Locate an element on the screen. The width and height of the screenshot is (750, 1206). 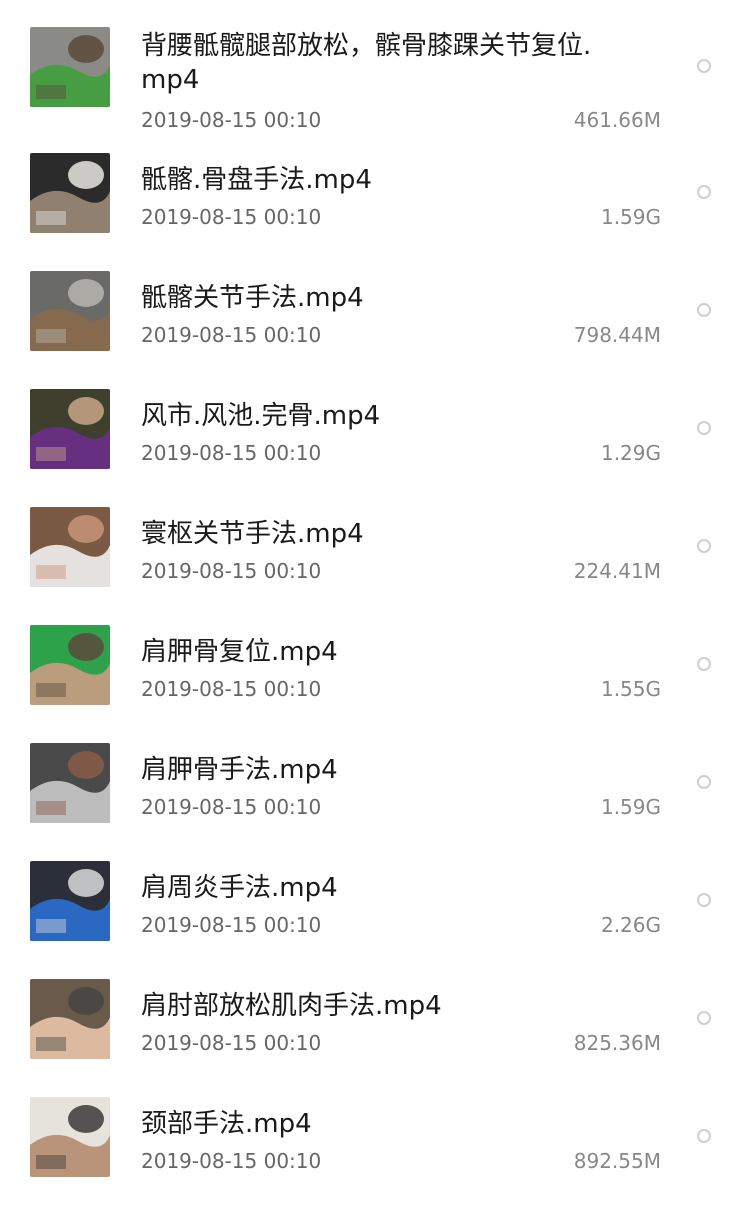
file-name: 颈部手法.mp4 is located at coordinates (226, 1124).